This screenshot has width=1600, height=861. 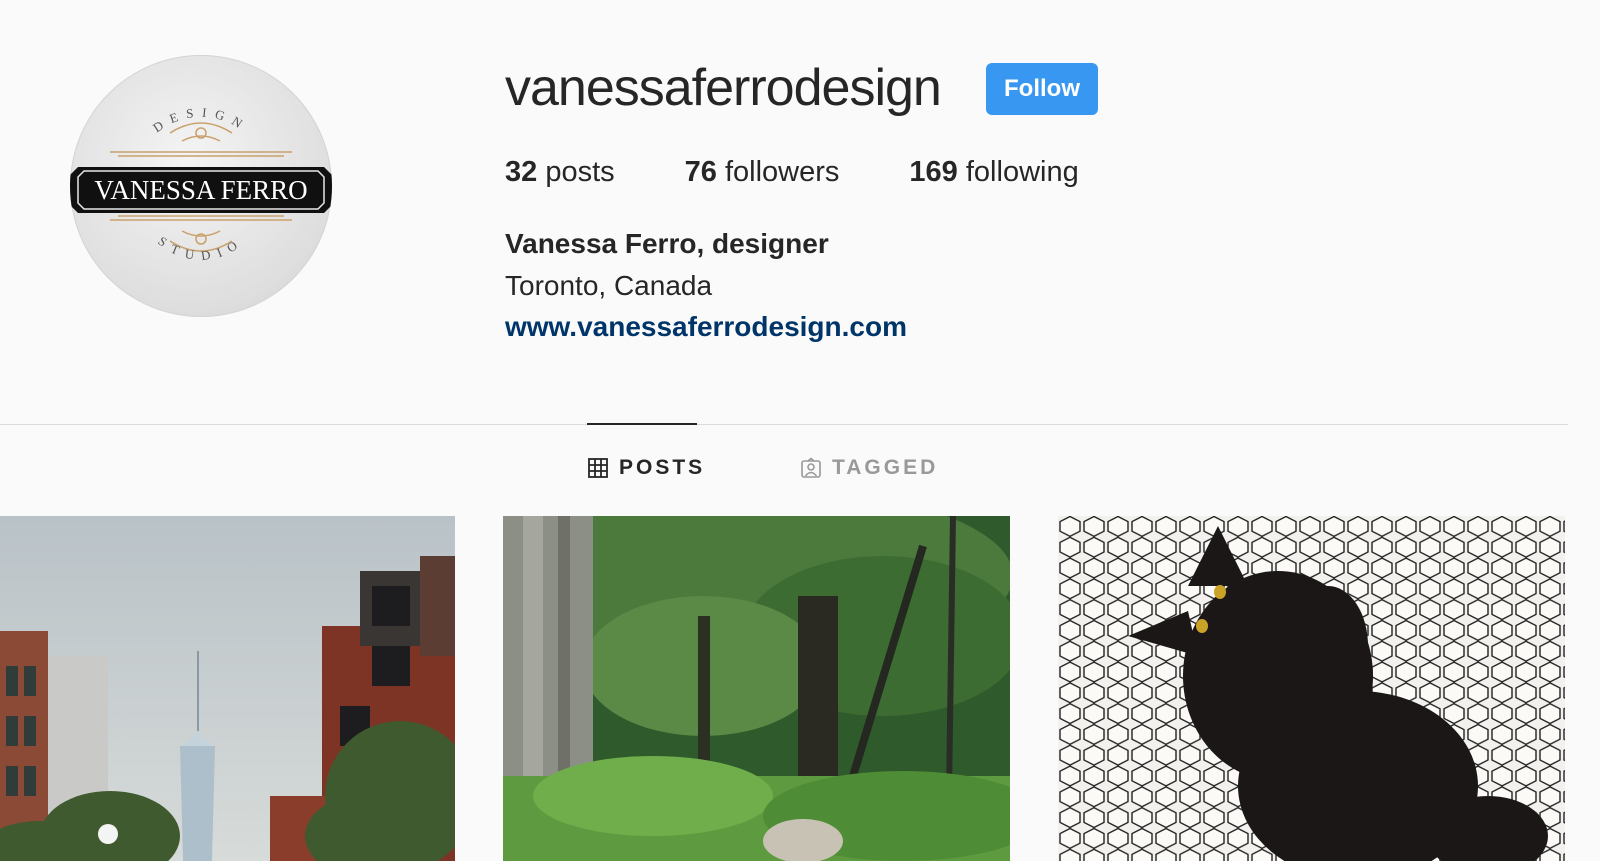 I want to click on forest-image, so click(x=756, y=688).